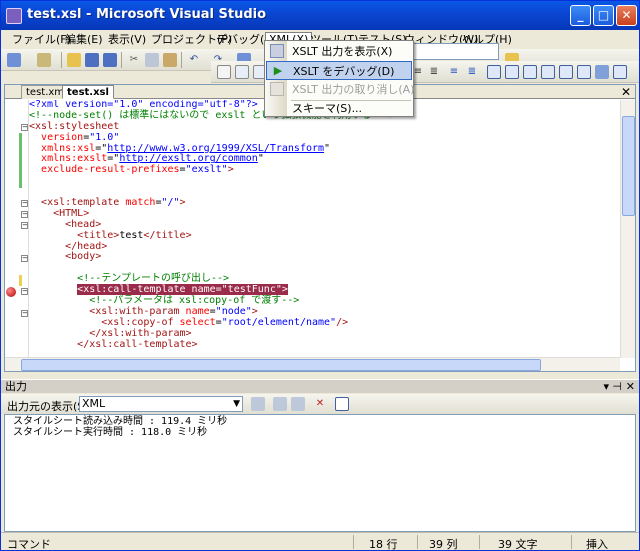  I want to click on code-line, so click(324, 181).